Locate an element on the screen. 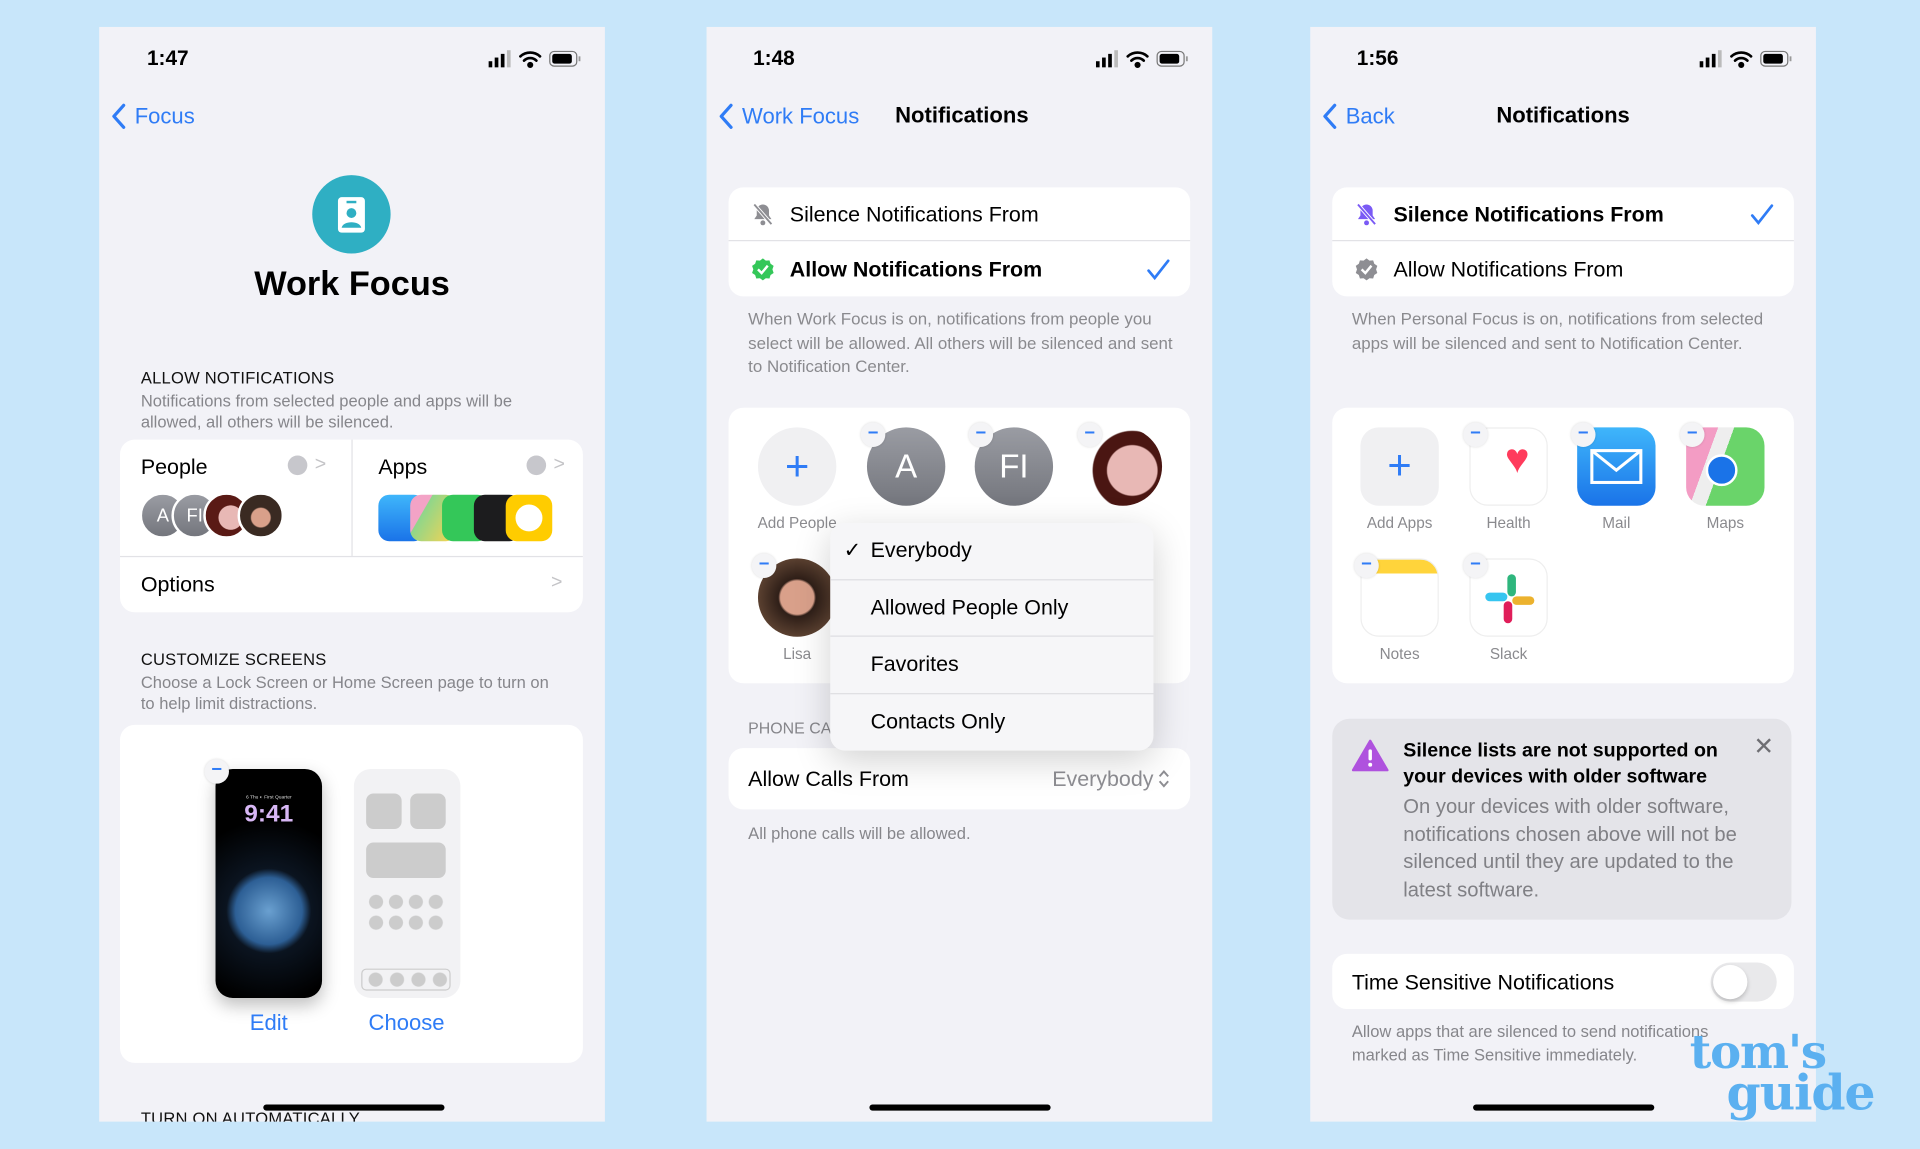 The width and height of the screenshot is (1920, 1149). menu-item-label: Everybody is located at coordinates (921, 550).